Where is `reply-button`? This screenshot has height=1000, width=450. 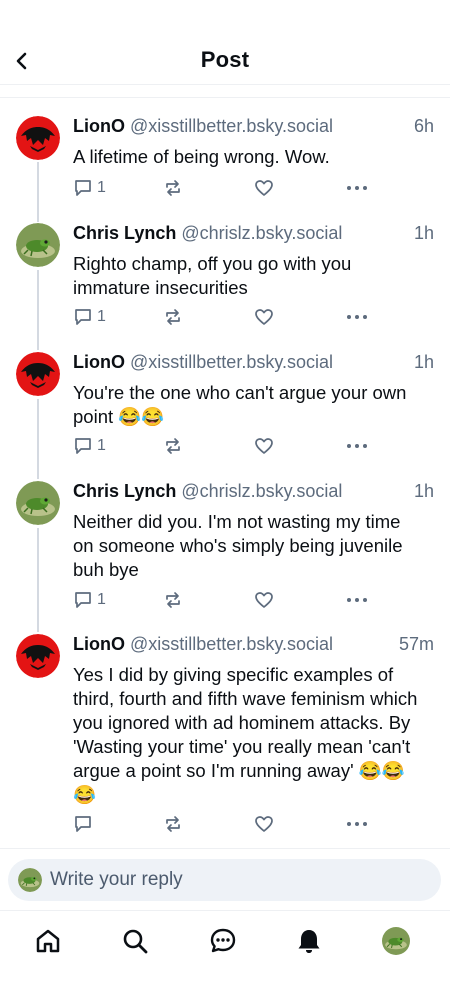 reply-button is located at coordinates (85, 824).